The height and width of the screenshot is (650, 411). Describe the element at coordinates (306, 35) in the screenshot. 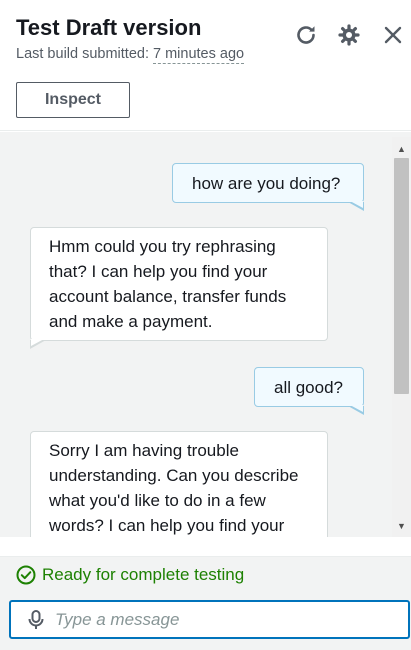

I see `refresh-icon` at that location.